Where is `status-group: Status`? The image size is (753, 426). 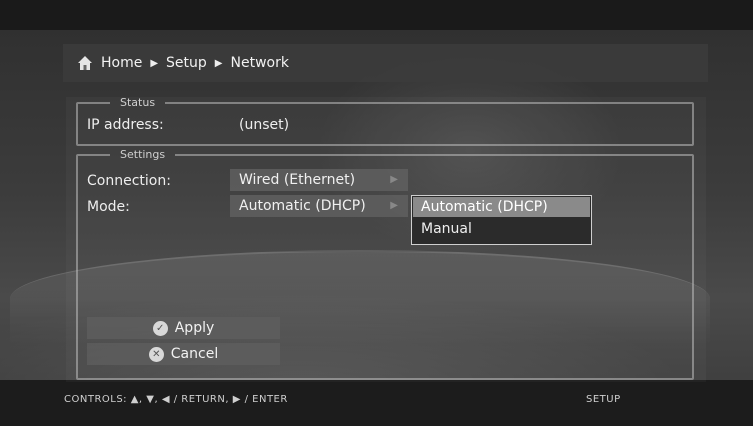
status-group: Status is located at coordinates (385, 121).